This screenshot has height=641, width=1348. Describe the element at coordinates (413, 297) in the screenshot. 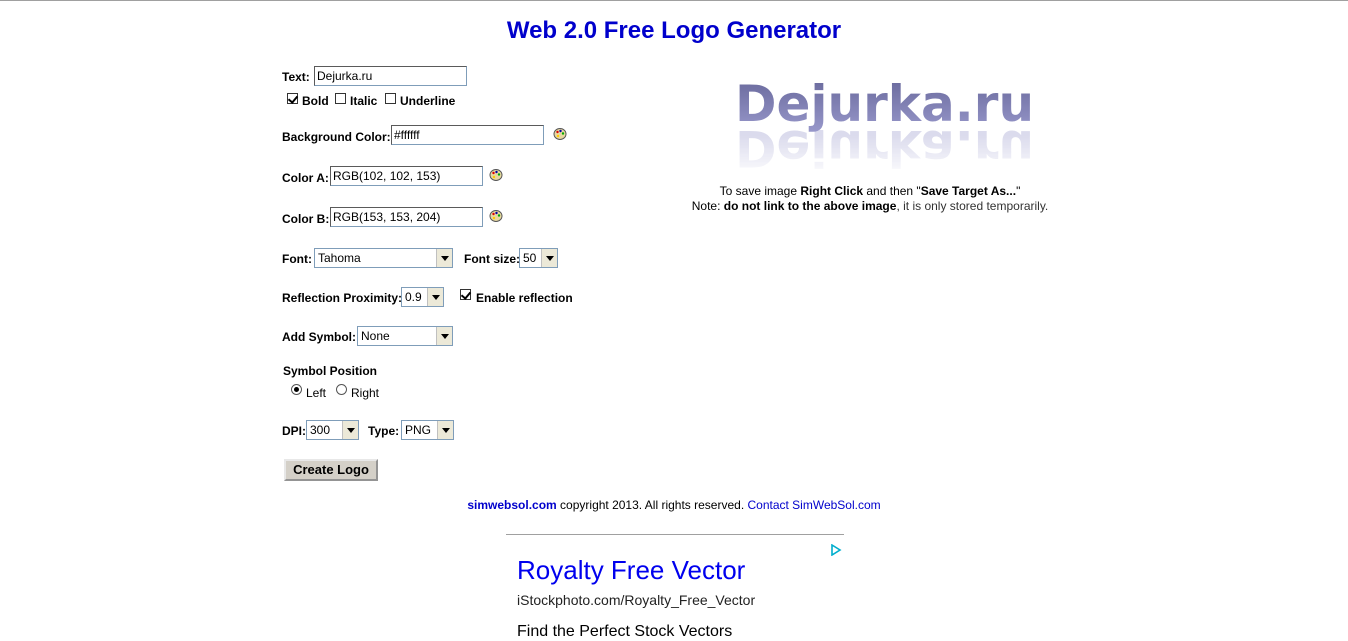

I see `reflection-select-value: 0.9` at that location.